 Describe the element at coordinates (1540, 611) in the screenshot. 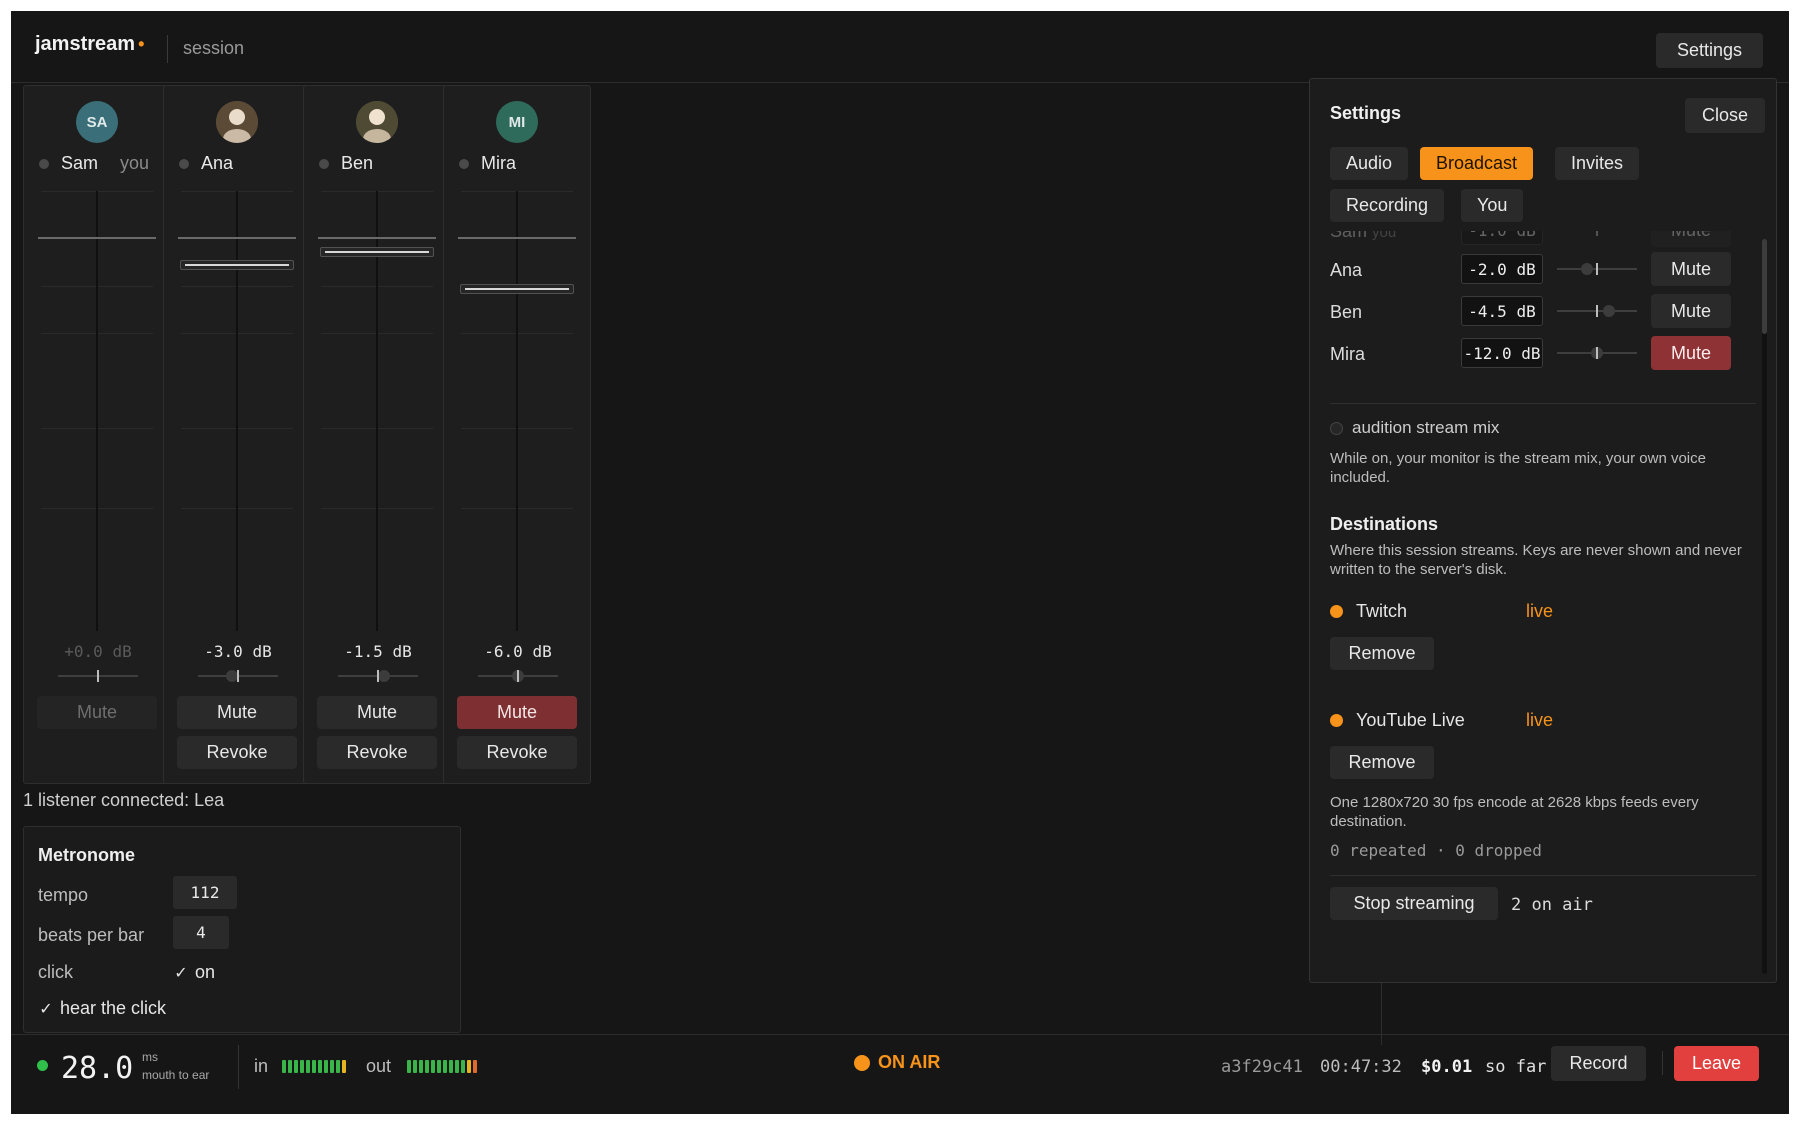

I see `destination-status: live` at that location.